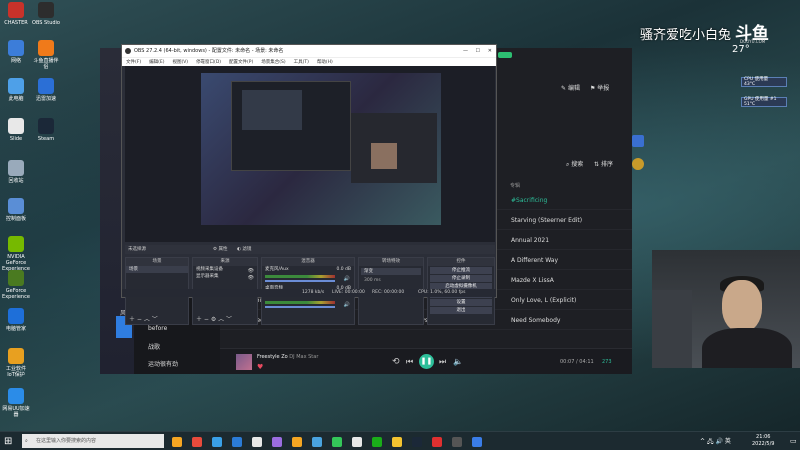 The image size is (800, 450). Describe the element at coordinates (458, 361) in the screenshot. I see `volume-icon: 🔈` at that location.